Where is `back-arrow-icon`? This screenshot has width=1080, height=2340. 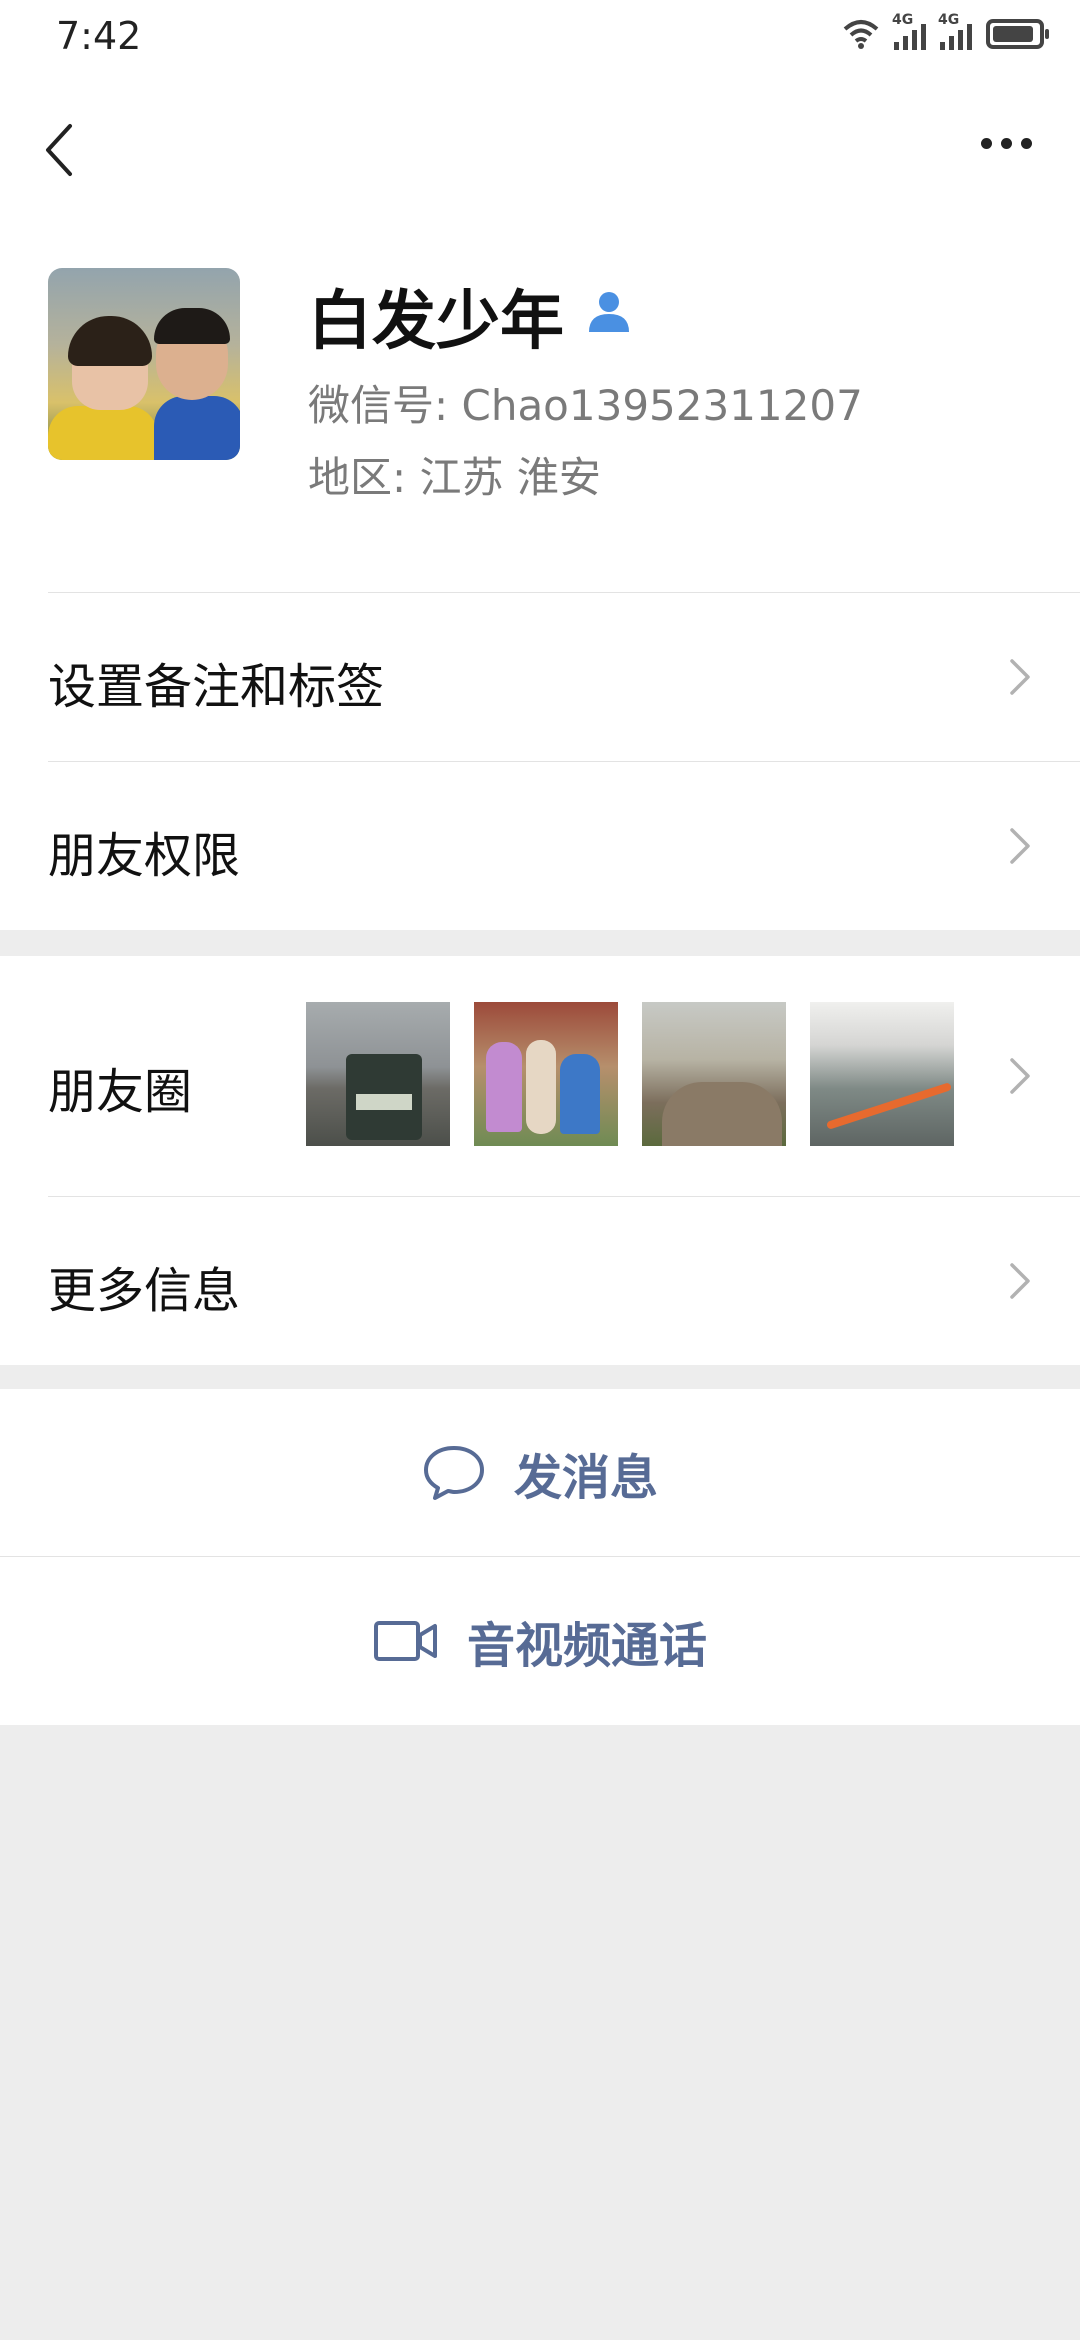 back-arrow-icon is located at coordinates (60, 150).